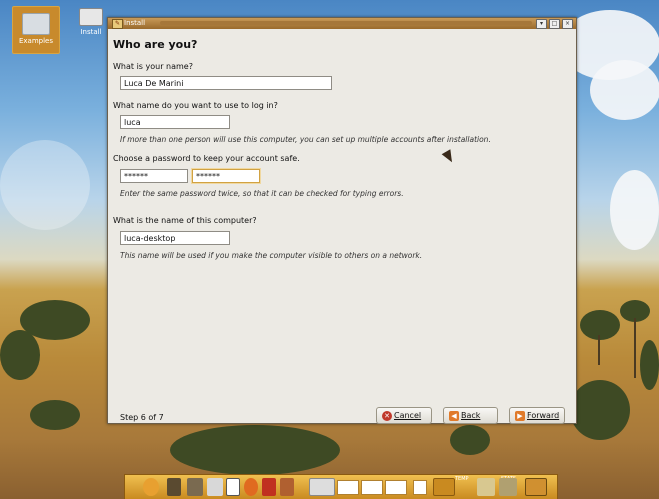 Image resolution: width=659 pixels, height=499 pixels. I want to click on login-label: What name do you want to use to log in?, so click(195, 105).